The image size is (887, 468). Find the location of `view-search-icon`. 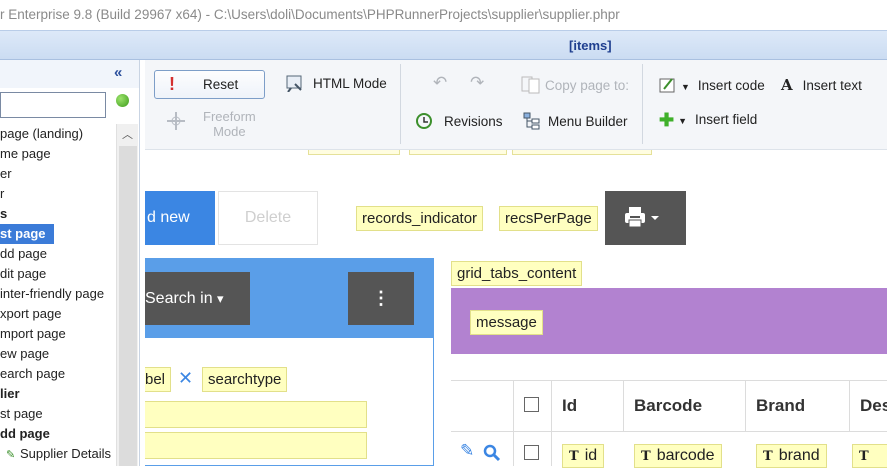

view-search-icon is located at coordinates (492, 453).